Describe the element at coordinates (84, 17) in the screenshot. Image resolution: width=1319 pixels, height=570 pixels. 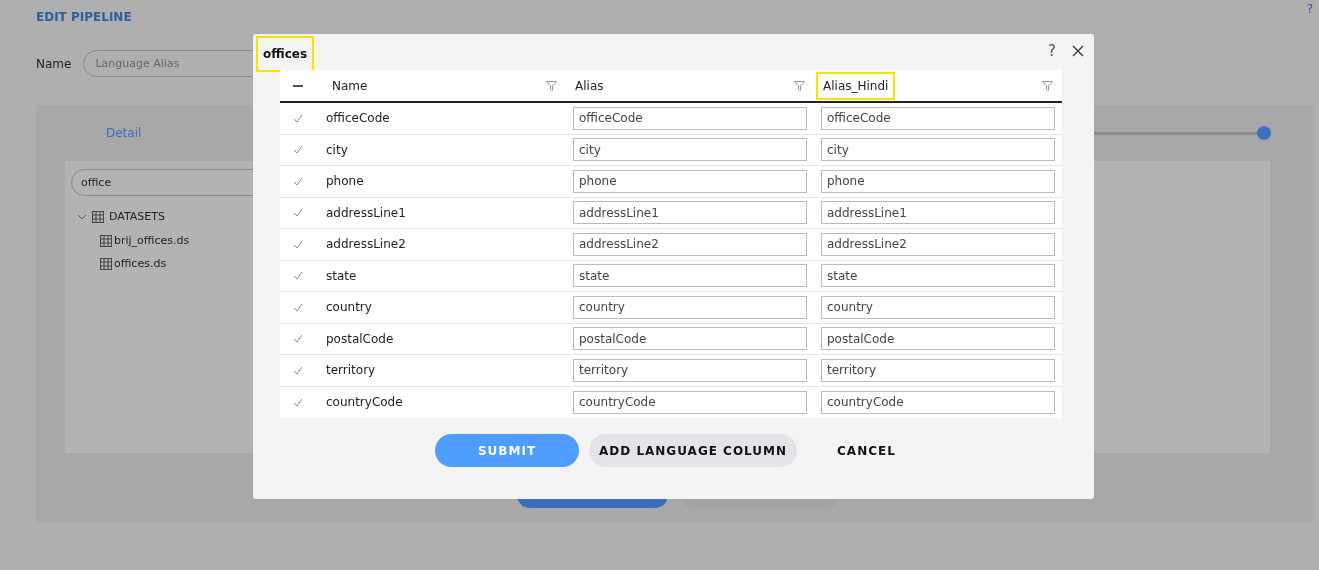
I see `page-title: EDIT PIPELINE` at that location.